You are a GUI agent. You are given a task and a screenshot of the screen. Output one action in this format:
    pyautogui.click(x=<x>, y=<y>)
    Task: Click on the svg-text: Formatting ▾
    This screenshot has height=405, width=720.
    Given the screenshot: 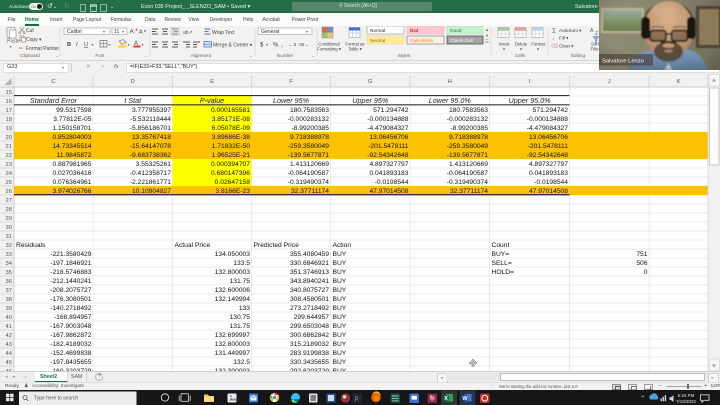 What is the action you would take?
    pyautogui.click(x=329, y=49)
    